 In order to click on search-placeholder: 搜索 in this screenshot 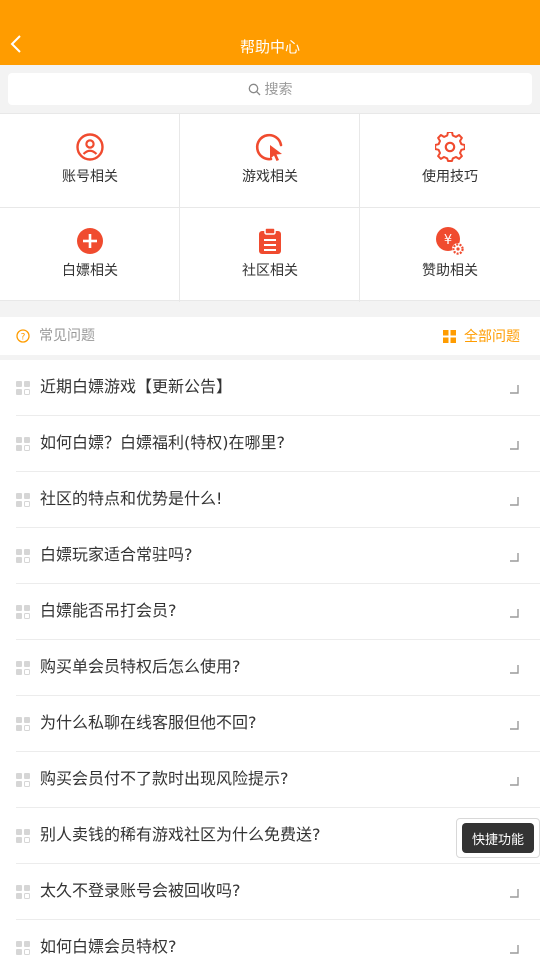, I will do `click(278, 90)`.